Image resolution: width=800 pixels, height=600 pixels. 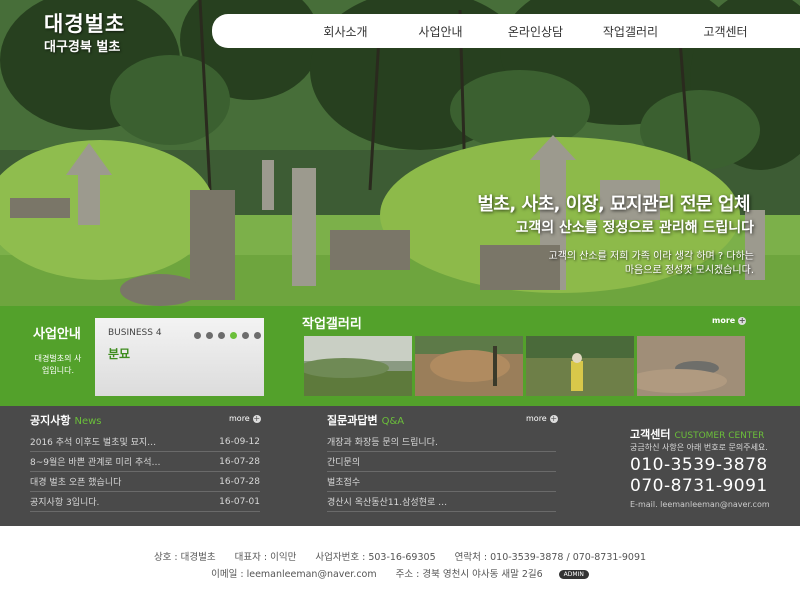 What do you see at coordinates (393, 421) in the screenshot?
I see `qna-title-en: Q&A` at bounding box center [393, 421].